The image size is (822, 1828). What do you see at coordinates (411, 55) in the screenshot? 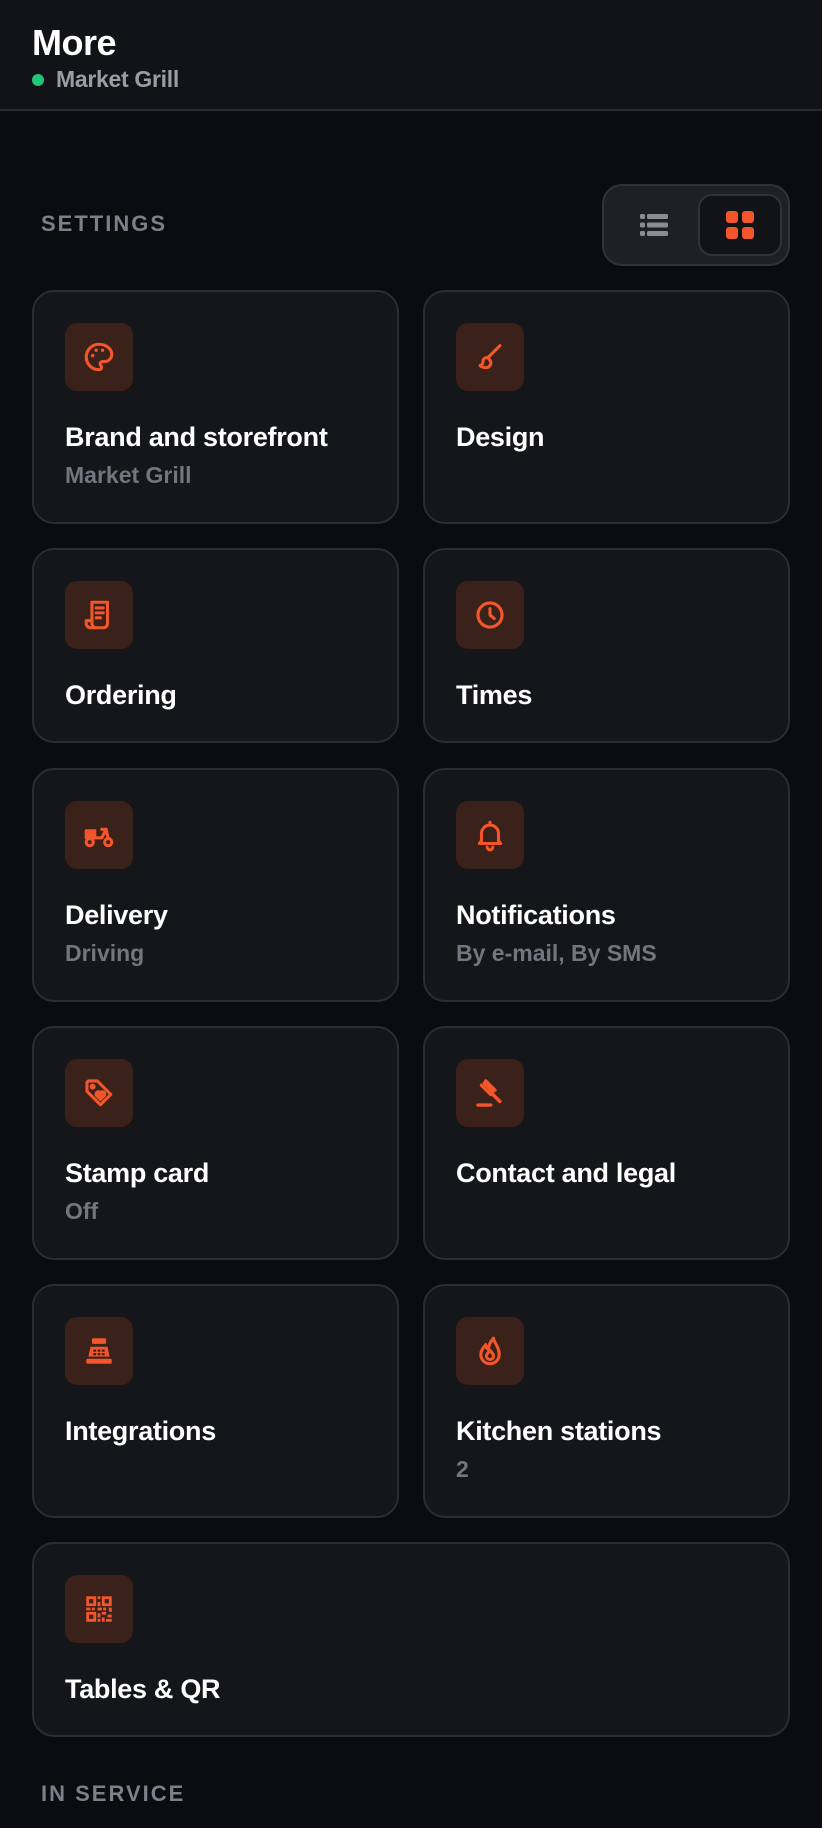
I see `top-header: More Market Grill` at bounding box center [411, 55].